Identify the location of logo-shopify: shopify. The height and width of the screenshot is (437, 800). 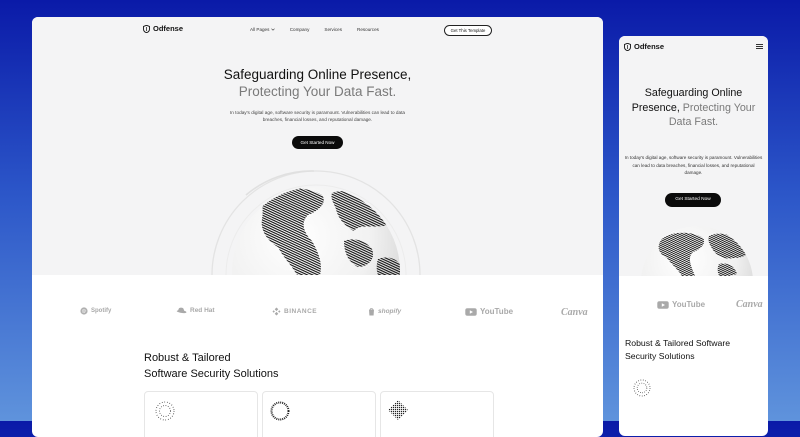
(384, 311).